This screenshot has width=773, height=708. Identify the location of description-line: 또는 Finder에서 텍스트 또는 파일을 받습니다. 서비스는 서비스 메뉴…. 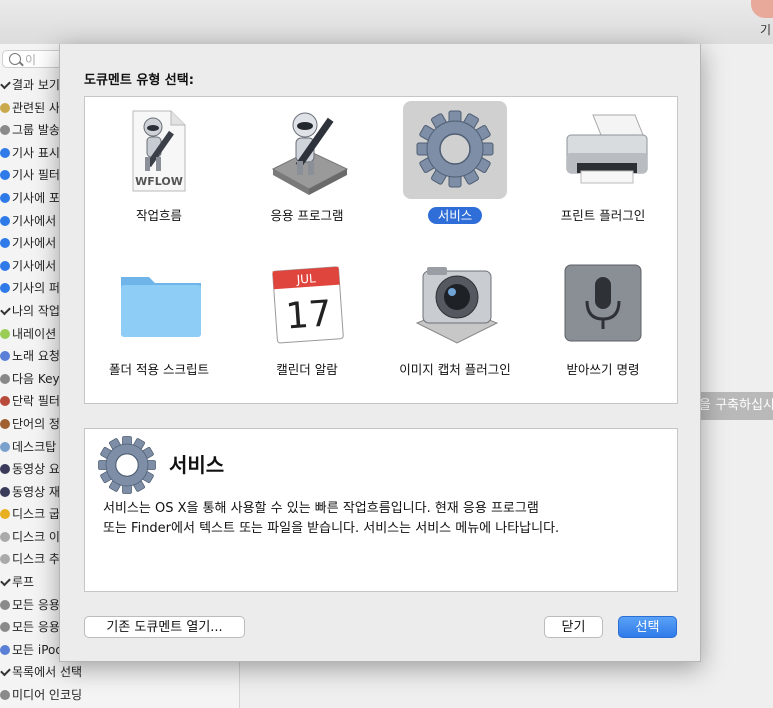
(331, 528).